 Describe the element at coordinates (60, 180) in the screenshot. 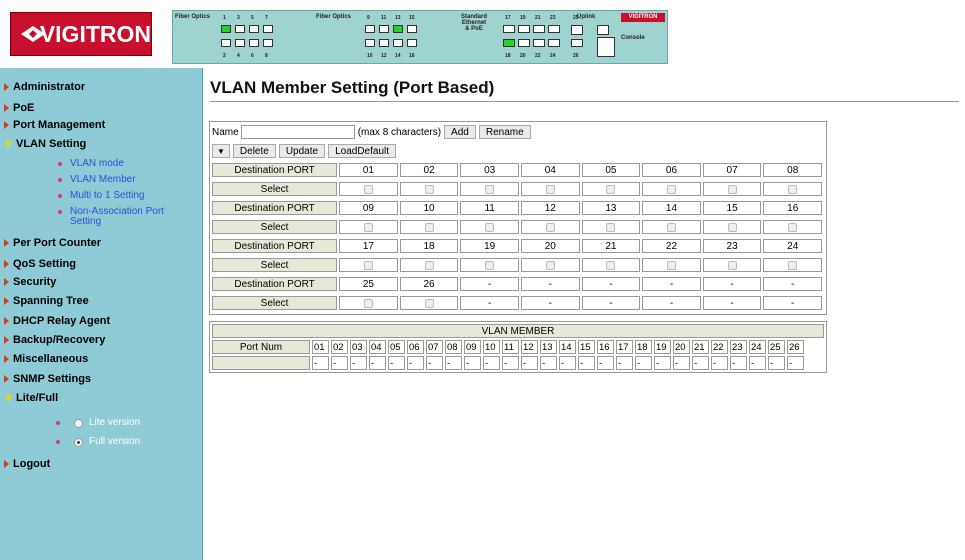

I see `bullet-icon` at that location.